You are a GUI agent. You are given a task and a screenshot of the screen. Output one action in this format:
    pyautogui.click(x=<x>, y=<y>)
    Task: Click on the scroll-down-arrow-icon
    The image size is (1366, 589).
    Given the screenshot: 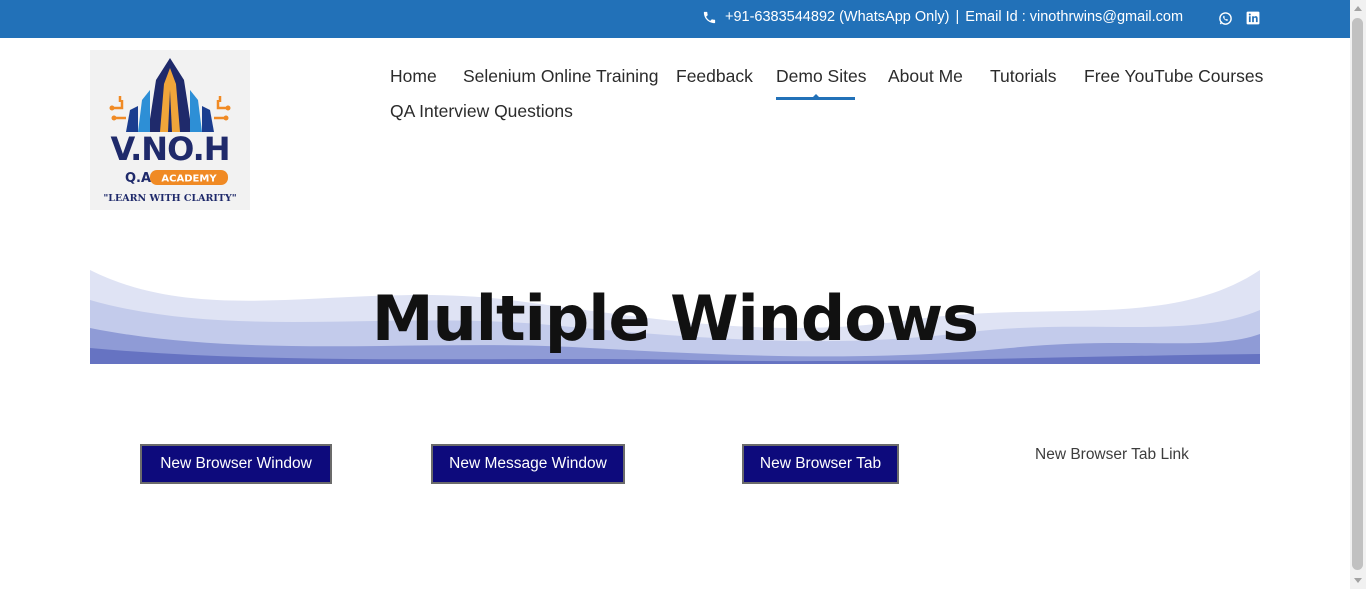 What is the action you would take?
    pyautogui.click(x=1358, y=580)
    